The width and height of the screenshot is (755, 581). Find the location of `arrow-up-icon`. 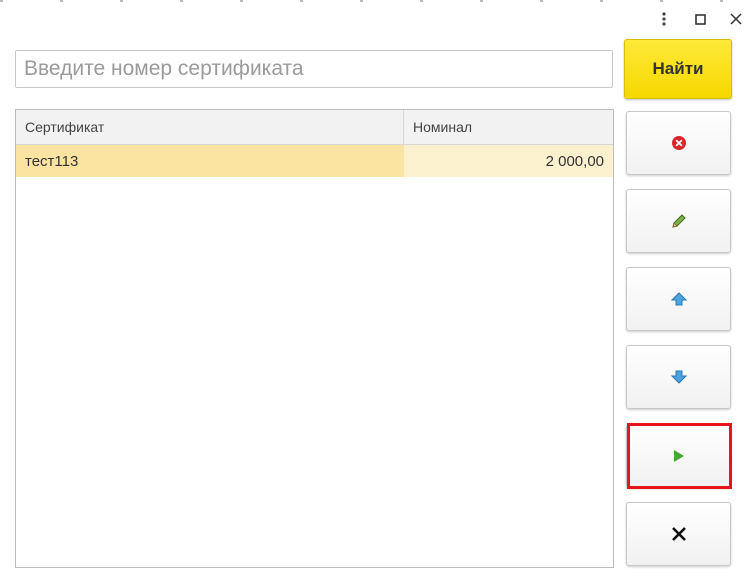

arrow-up-icon is located at coordinates (678, 299).